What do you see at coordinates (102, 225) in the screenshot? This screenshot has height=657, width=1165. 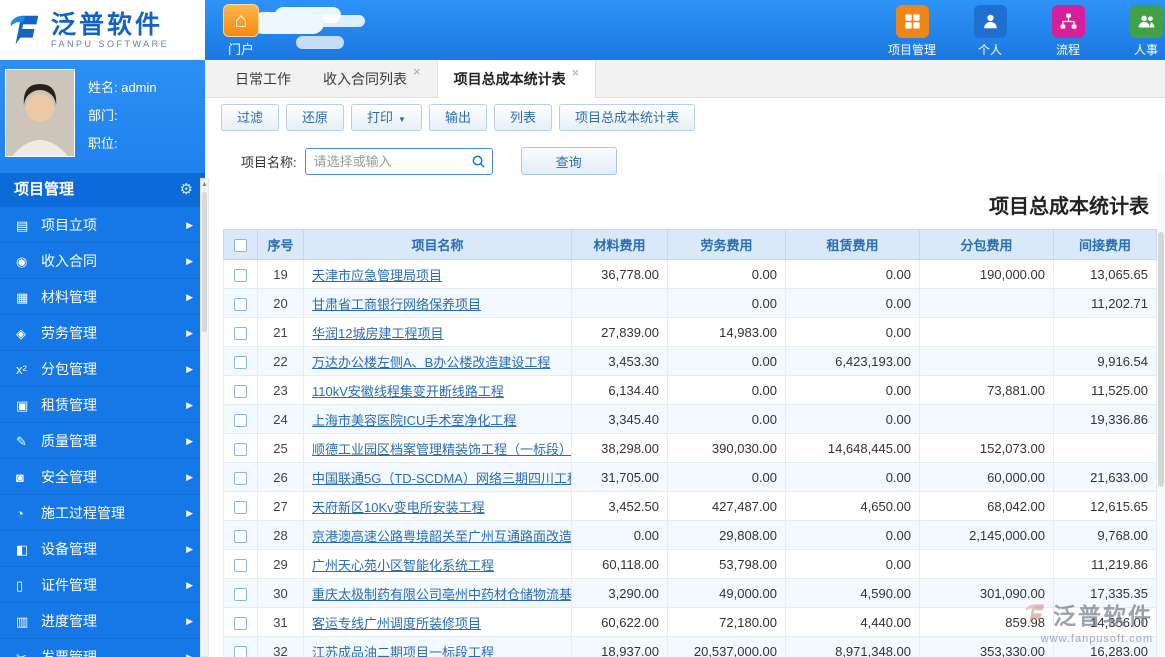 I see `sidebar-item: ▤ 项目立项 ▶` at bounding box center [102, 225].